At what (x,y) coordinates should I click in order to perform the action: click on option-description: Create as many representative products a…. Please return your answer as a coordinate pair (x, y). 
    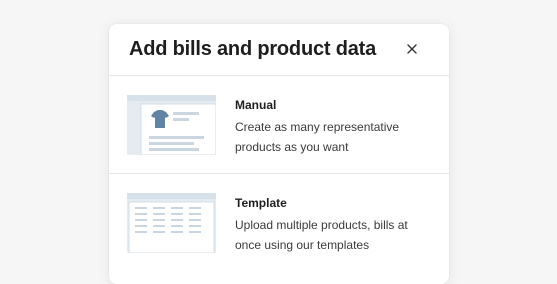
    Looking at the image, I should click on (317, 137).